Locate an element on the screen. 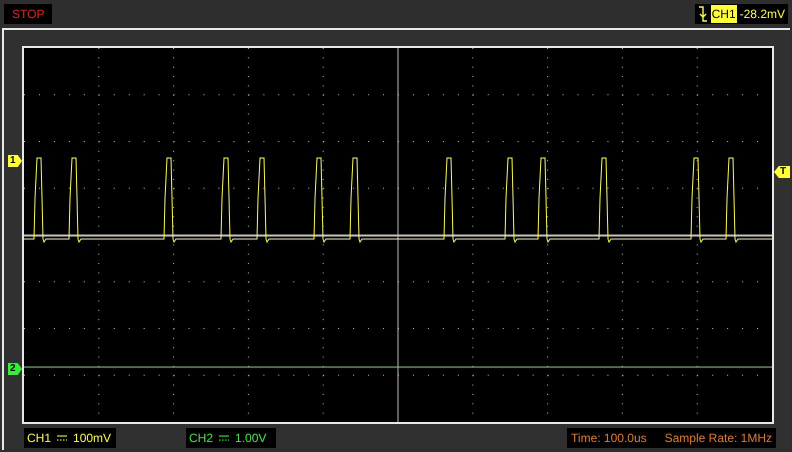 Image resolution: width=792 pixels, height=452 pixels. channel-marker: 2 is located at coordinates (15, 369).